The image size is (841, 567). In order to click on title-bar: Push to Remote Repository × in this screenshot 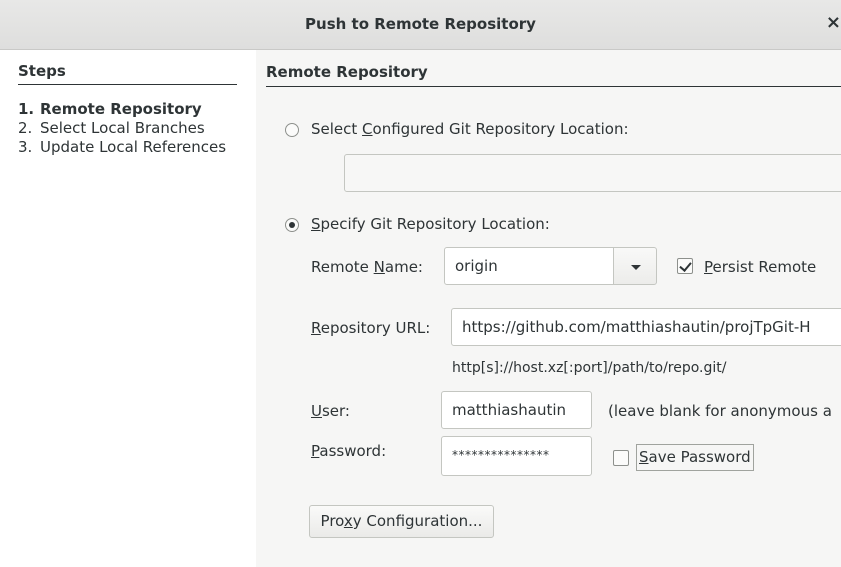, I will do `click(420, 25)`.